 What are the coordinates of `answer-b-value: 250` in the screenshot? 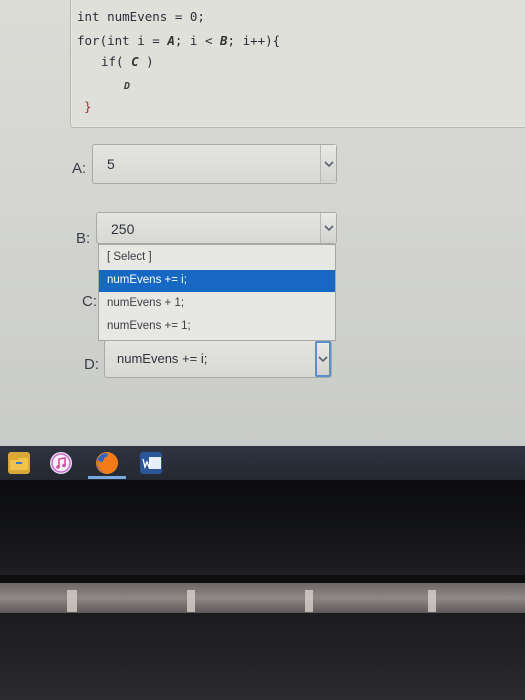 It's located at (123, 229).